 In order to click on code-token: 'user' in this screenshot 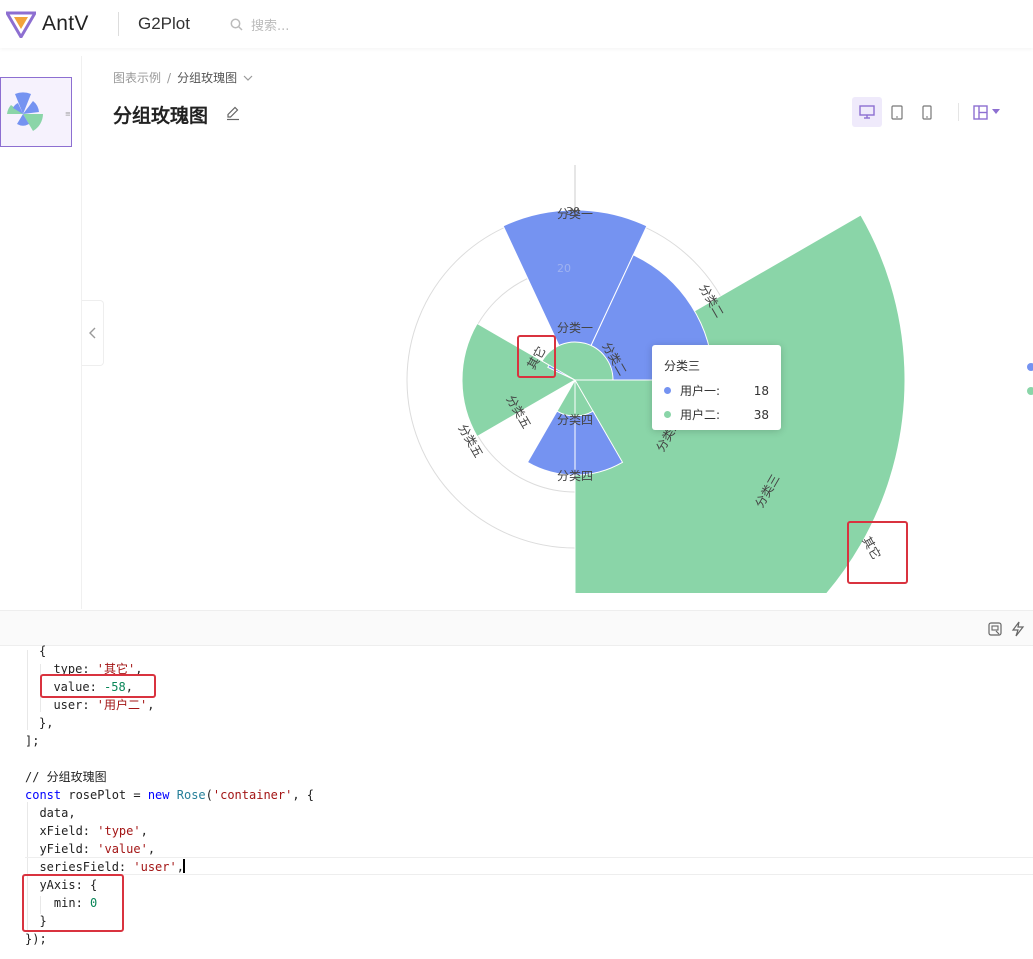, I will do `click(155, 867)`.